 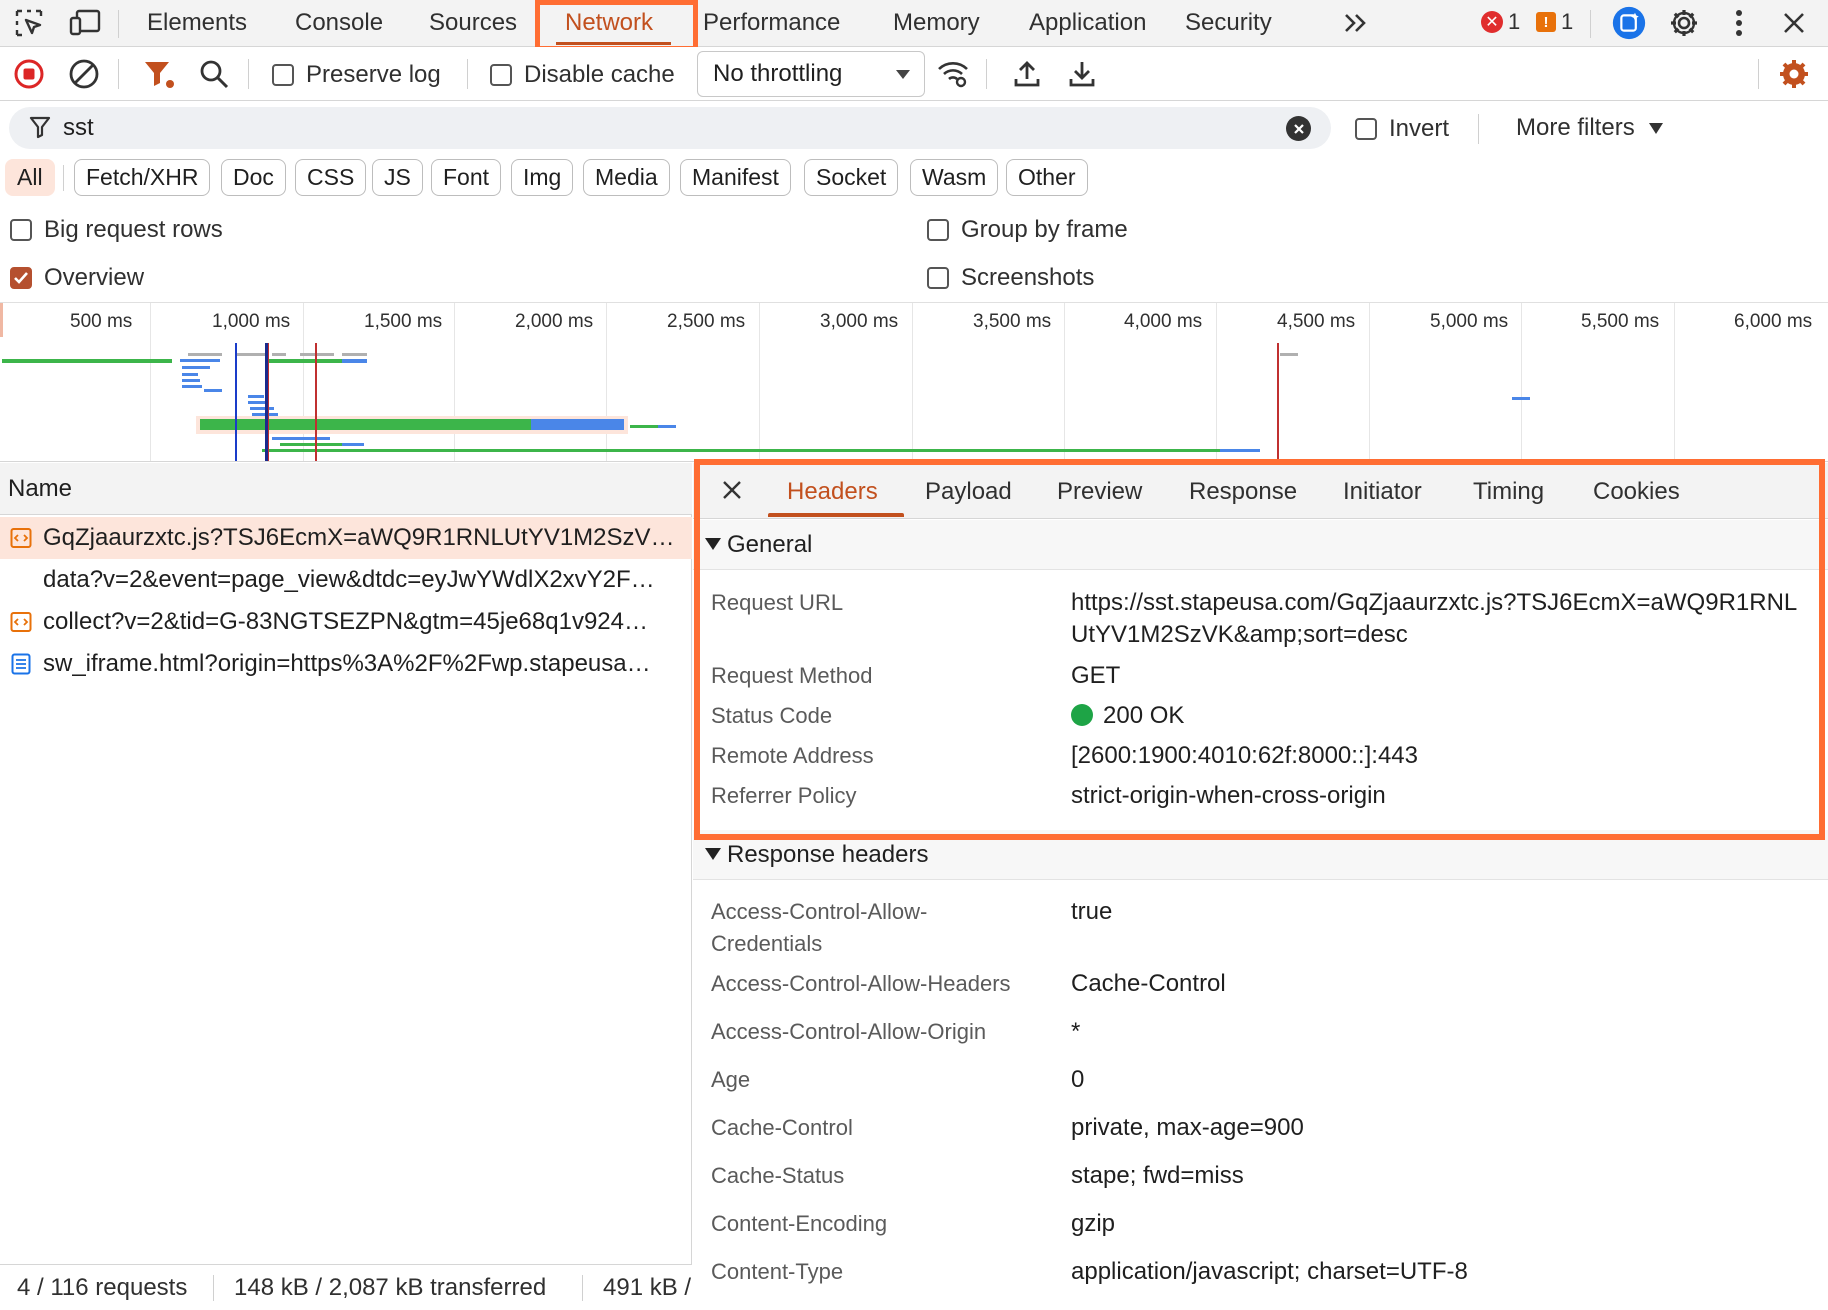 What do you see at coordinates (253, 177) in the screenshot?
I see `chip-doc: Doc` at bounding box center [253, 177].